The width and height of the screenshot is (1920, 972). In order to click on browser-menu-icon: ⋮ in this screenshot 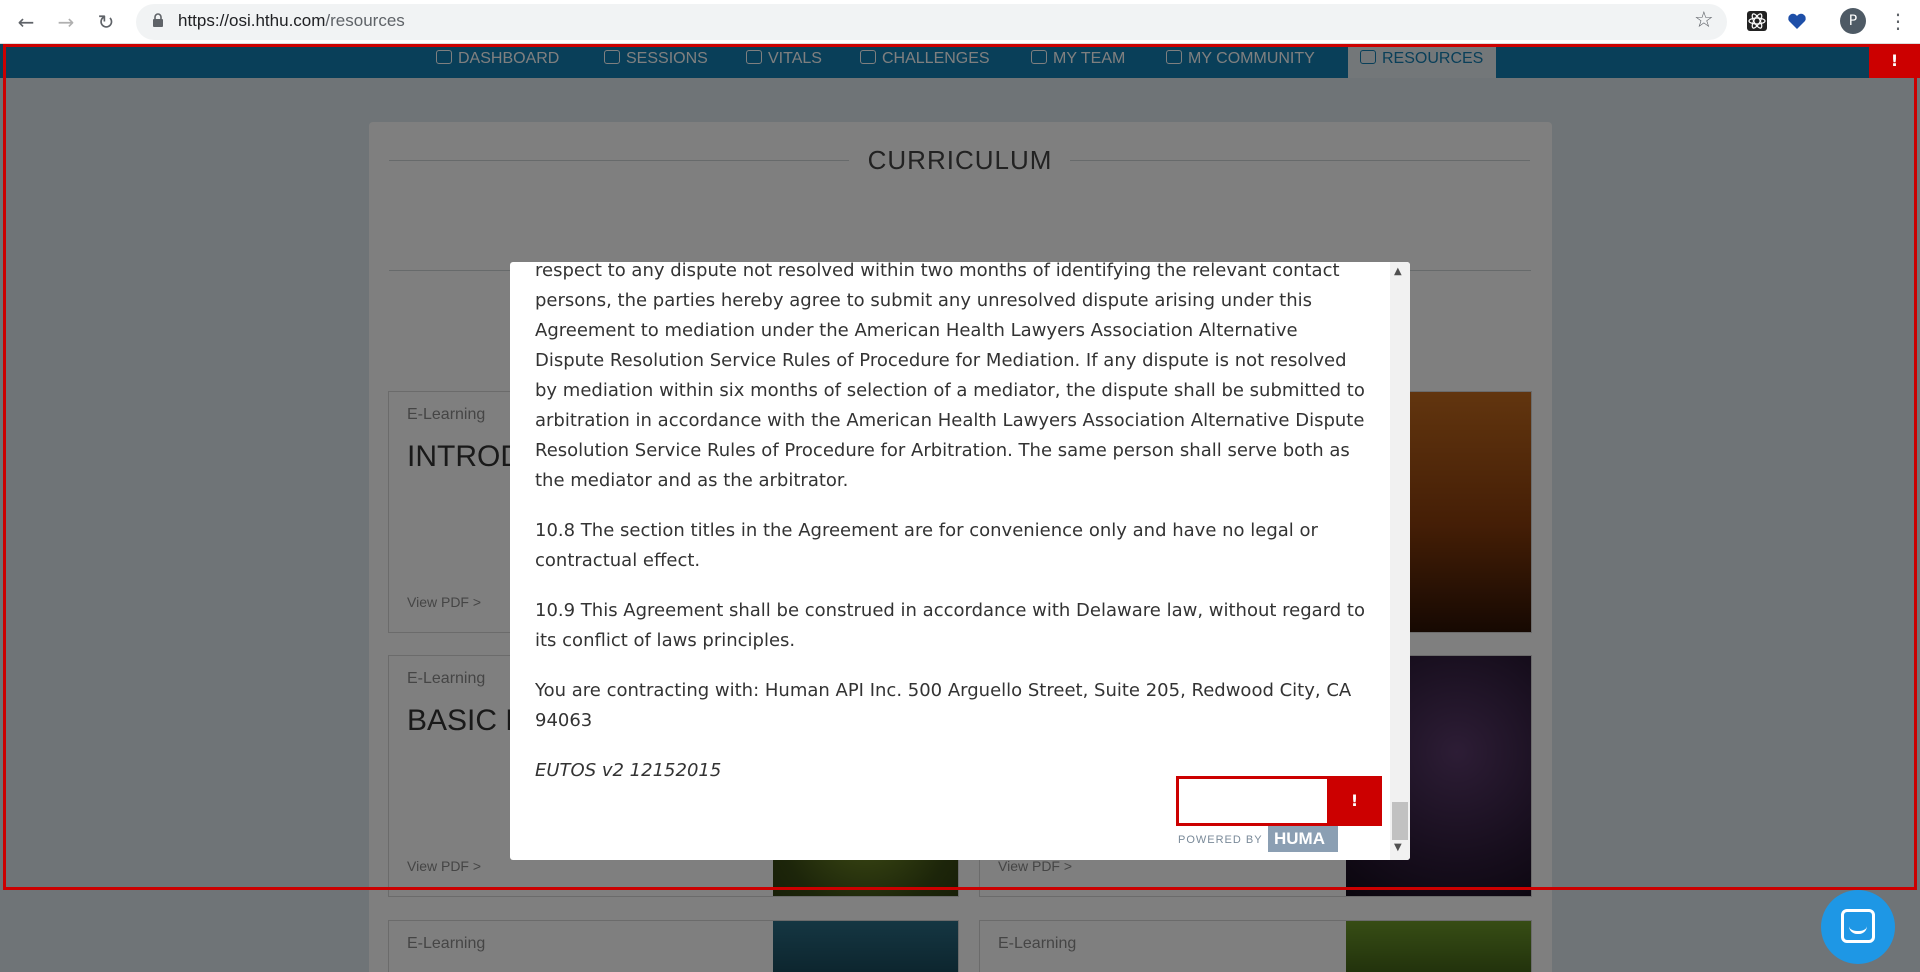, I will do `click(1898, 21)`.